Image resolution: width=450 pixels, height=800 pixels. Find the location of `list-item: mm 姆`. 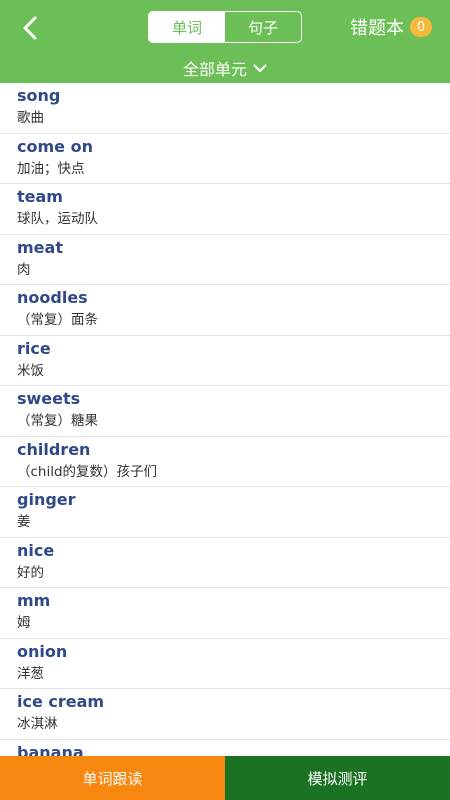

list-item: mm 姆 is located at coordinates (225, 613).